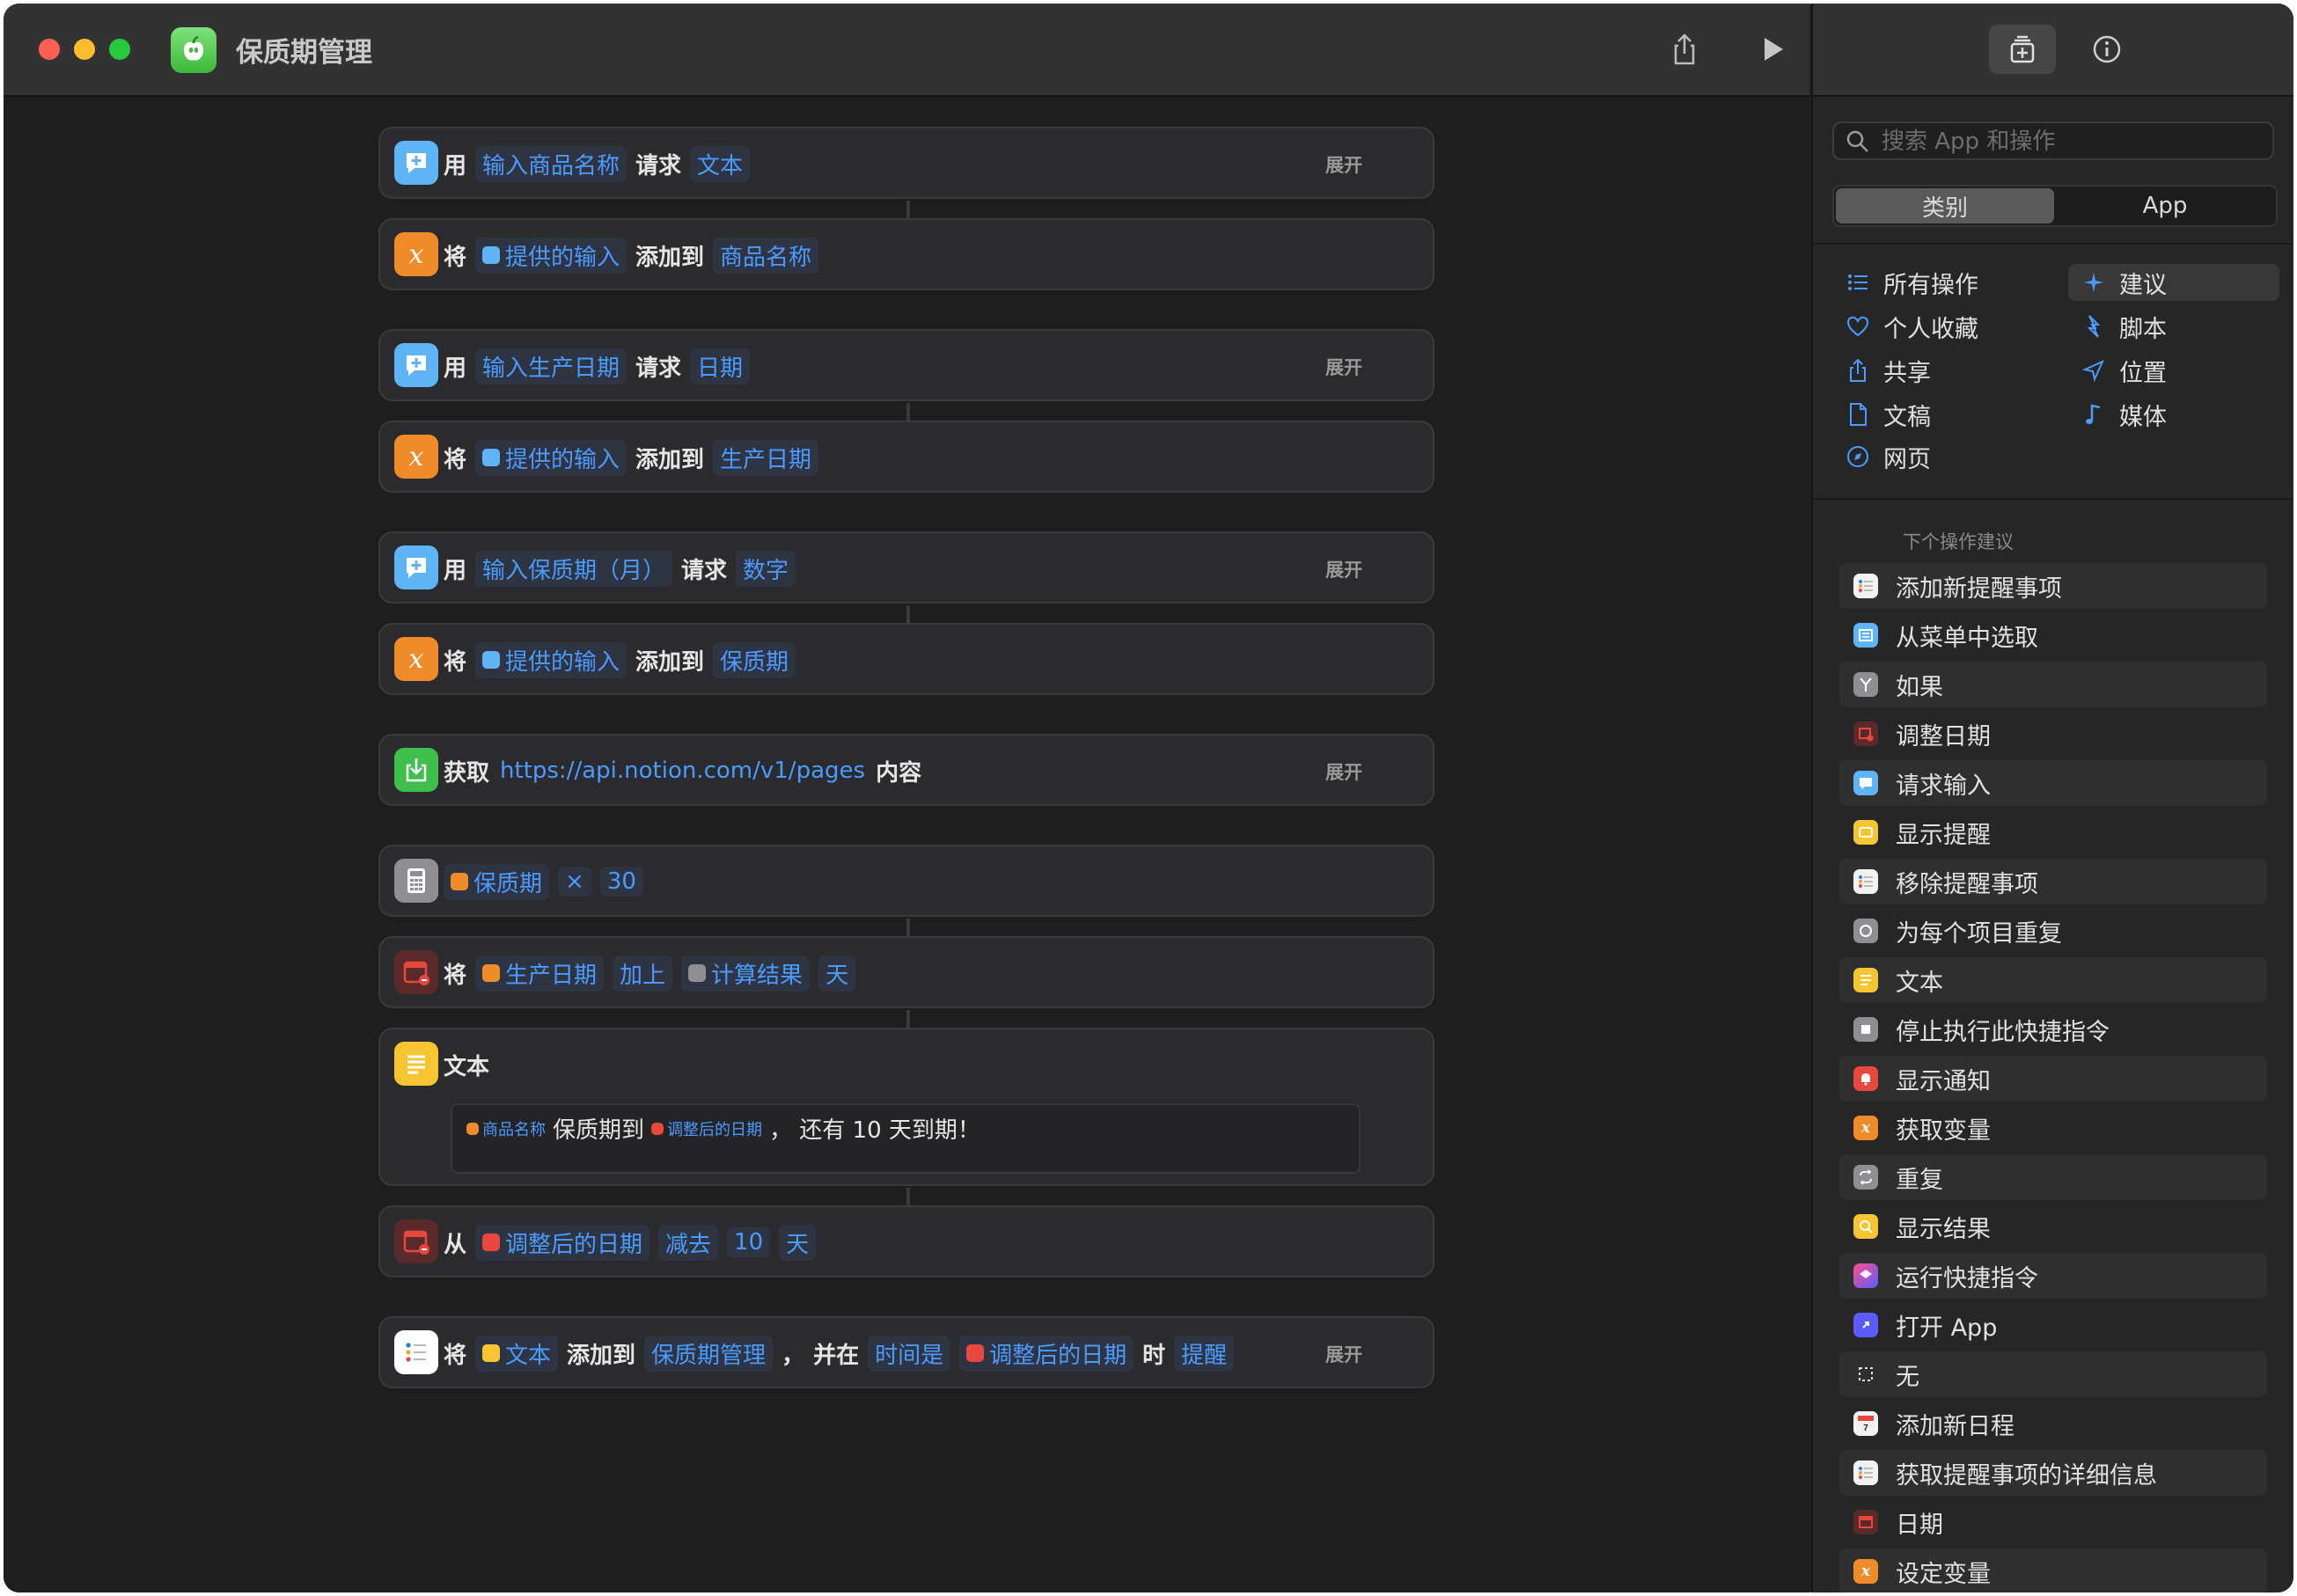 Image resolution: width=2297 pixels, height=1596 pixels. I want to click on variable-token: 保质期, so click(497, 881).